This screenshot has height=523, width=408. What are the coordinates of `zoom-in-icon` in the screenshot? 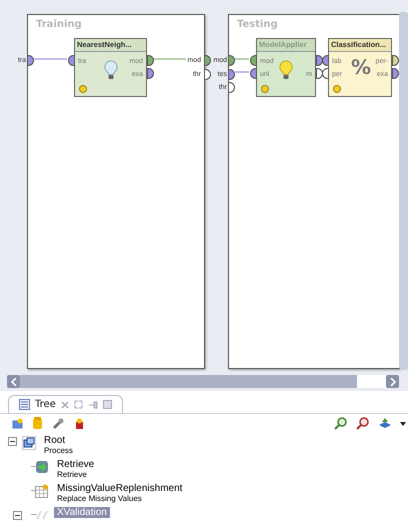 It's located at (340, 423).